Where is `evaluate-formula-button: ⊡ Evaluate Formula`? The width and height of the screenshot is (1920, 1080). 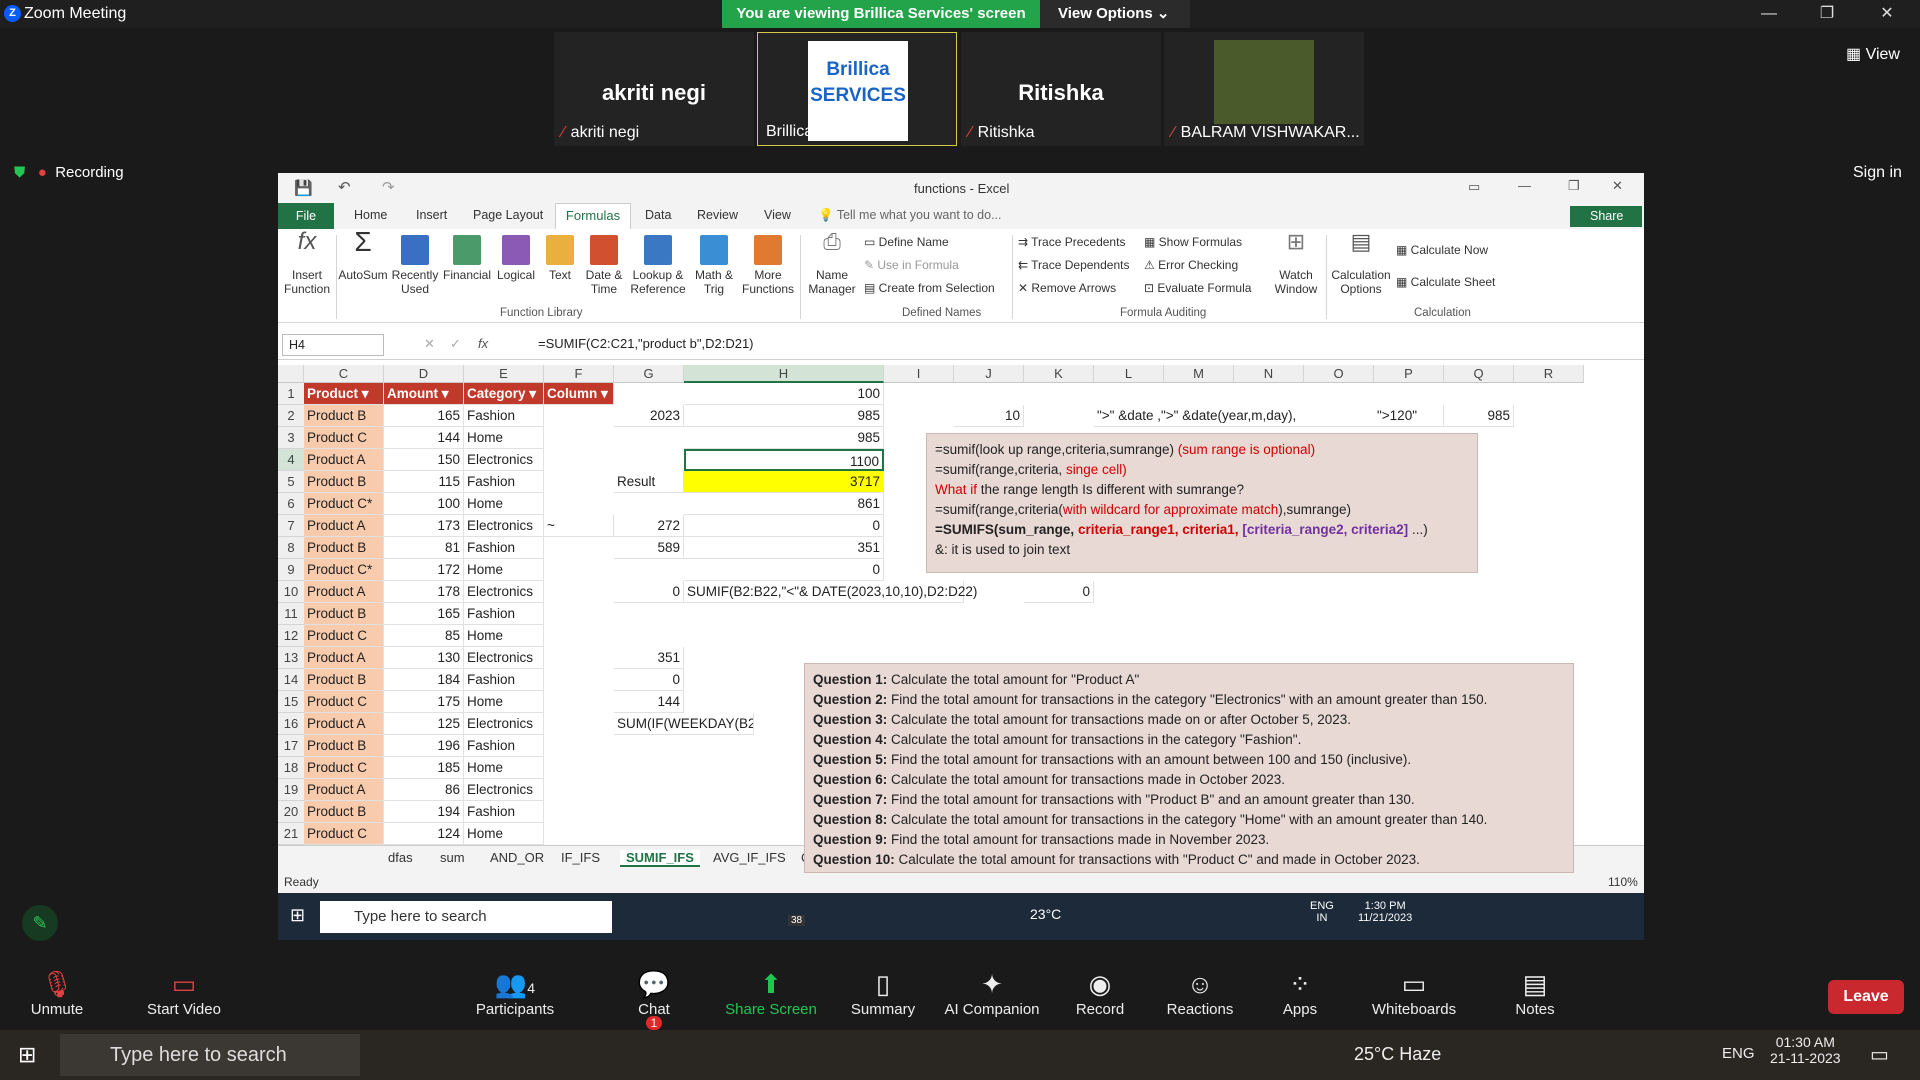
evaluate-formula-button: ⊡ Evaluate Formula is located at coordinates (1197, 288).